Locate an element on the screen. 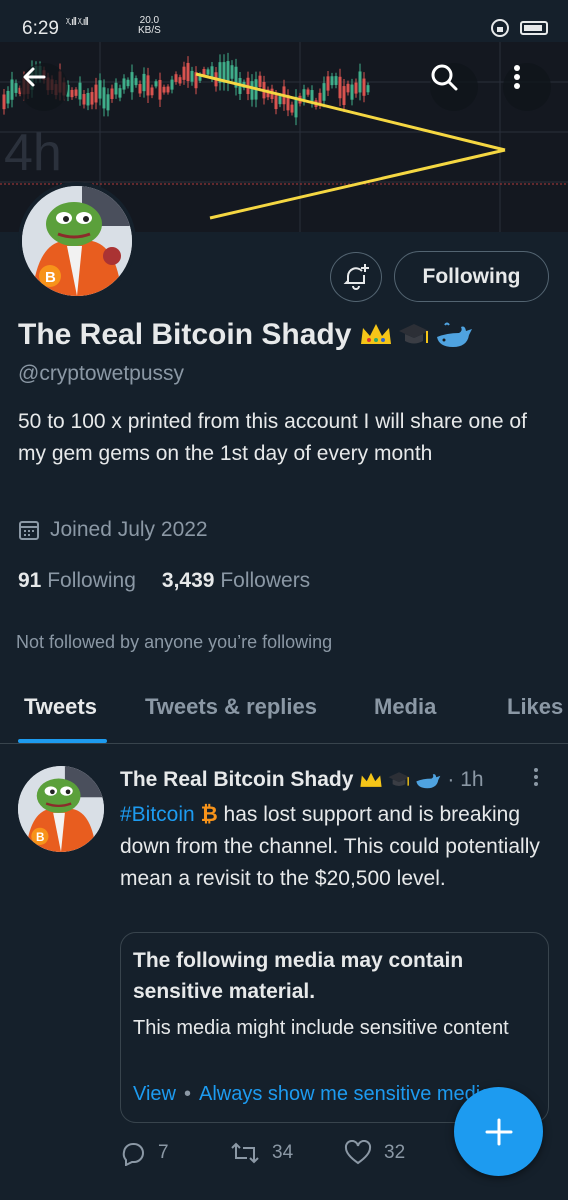 This screenshot has width=568, height=1200. followers-stat: 3,439 Followers is located at coordinates (236, 581).